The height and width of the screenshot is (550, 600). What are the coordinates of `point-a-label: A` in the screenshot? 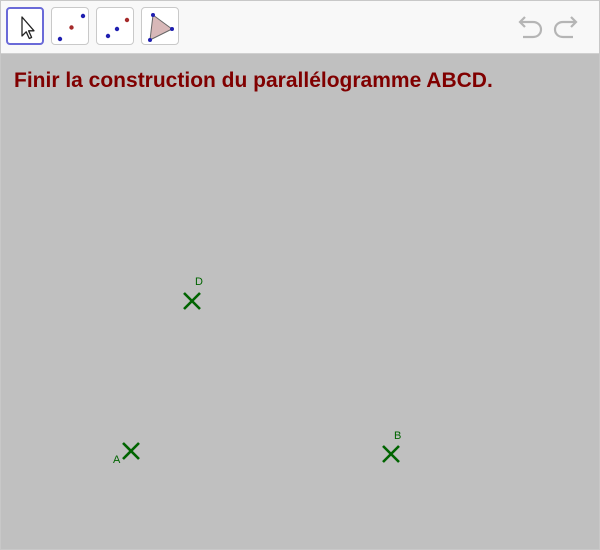 It's located at (117, 460).